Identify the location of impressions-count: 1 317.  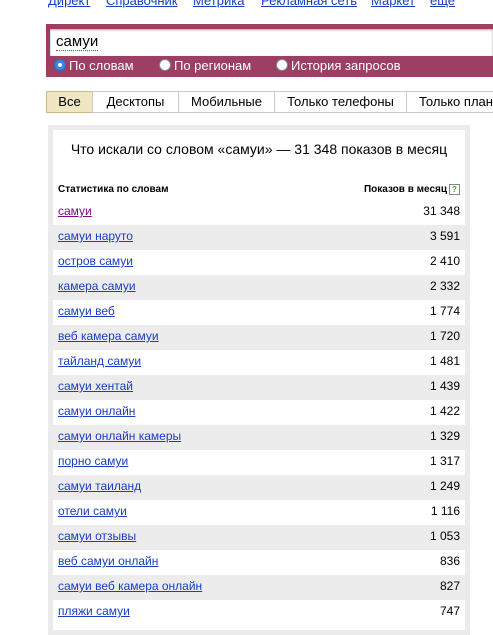
(444, 461).